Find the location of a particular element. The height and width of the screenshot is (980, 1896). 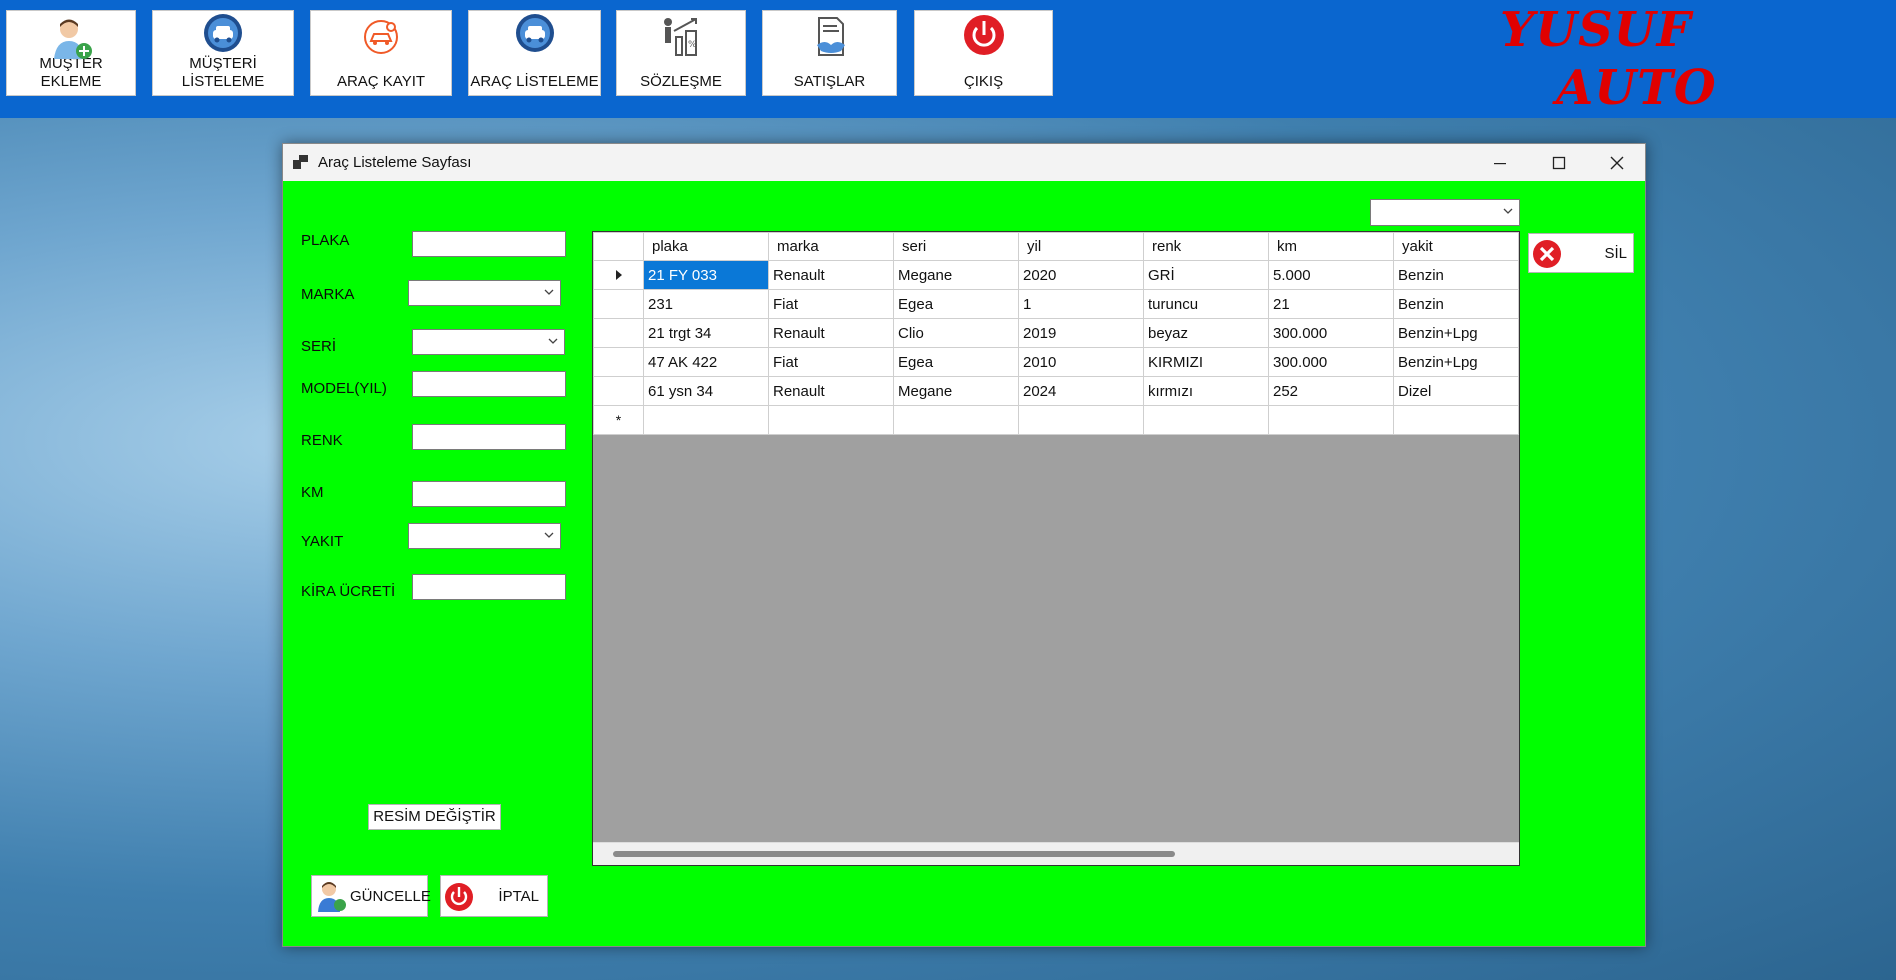

plaka-input is located at coordinates (489, 244).